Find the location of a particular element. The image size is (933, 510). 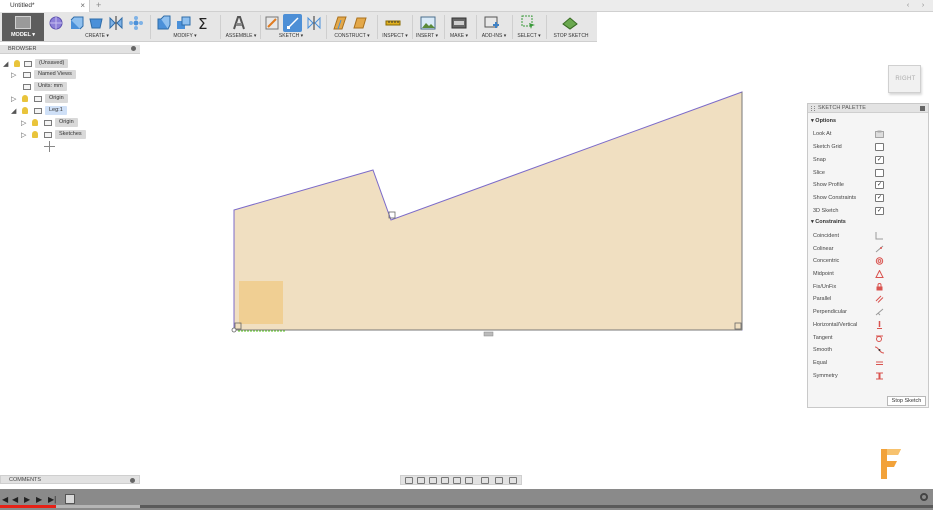

tree-item-sketches: ▷ Sketches is located at coordinates (81, 135).